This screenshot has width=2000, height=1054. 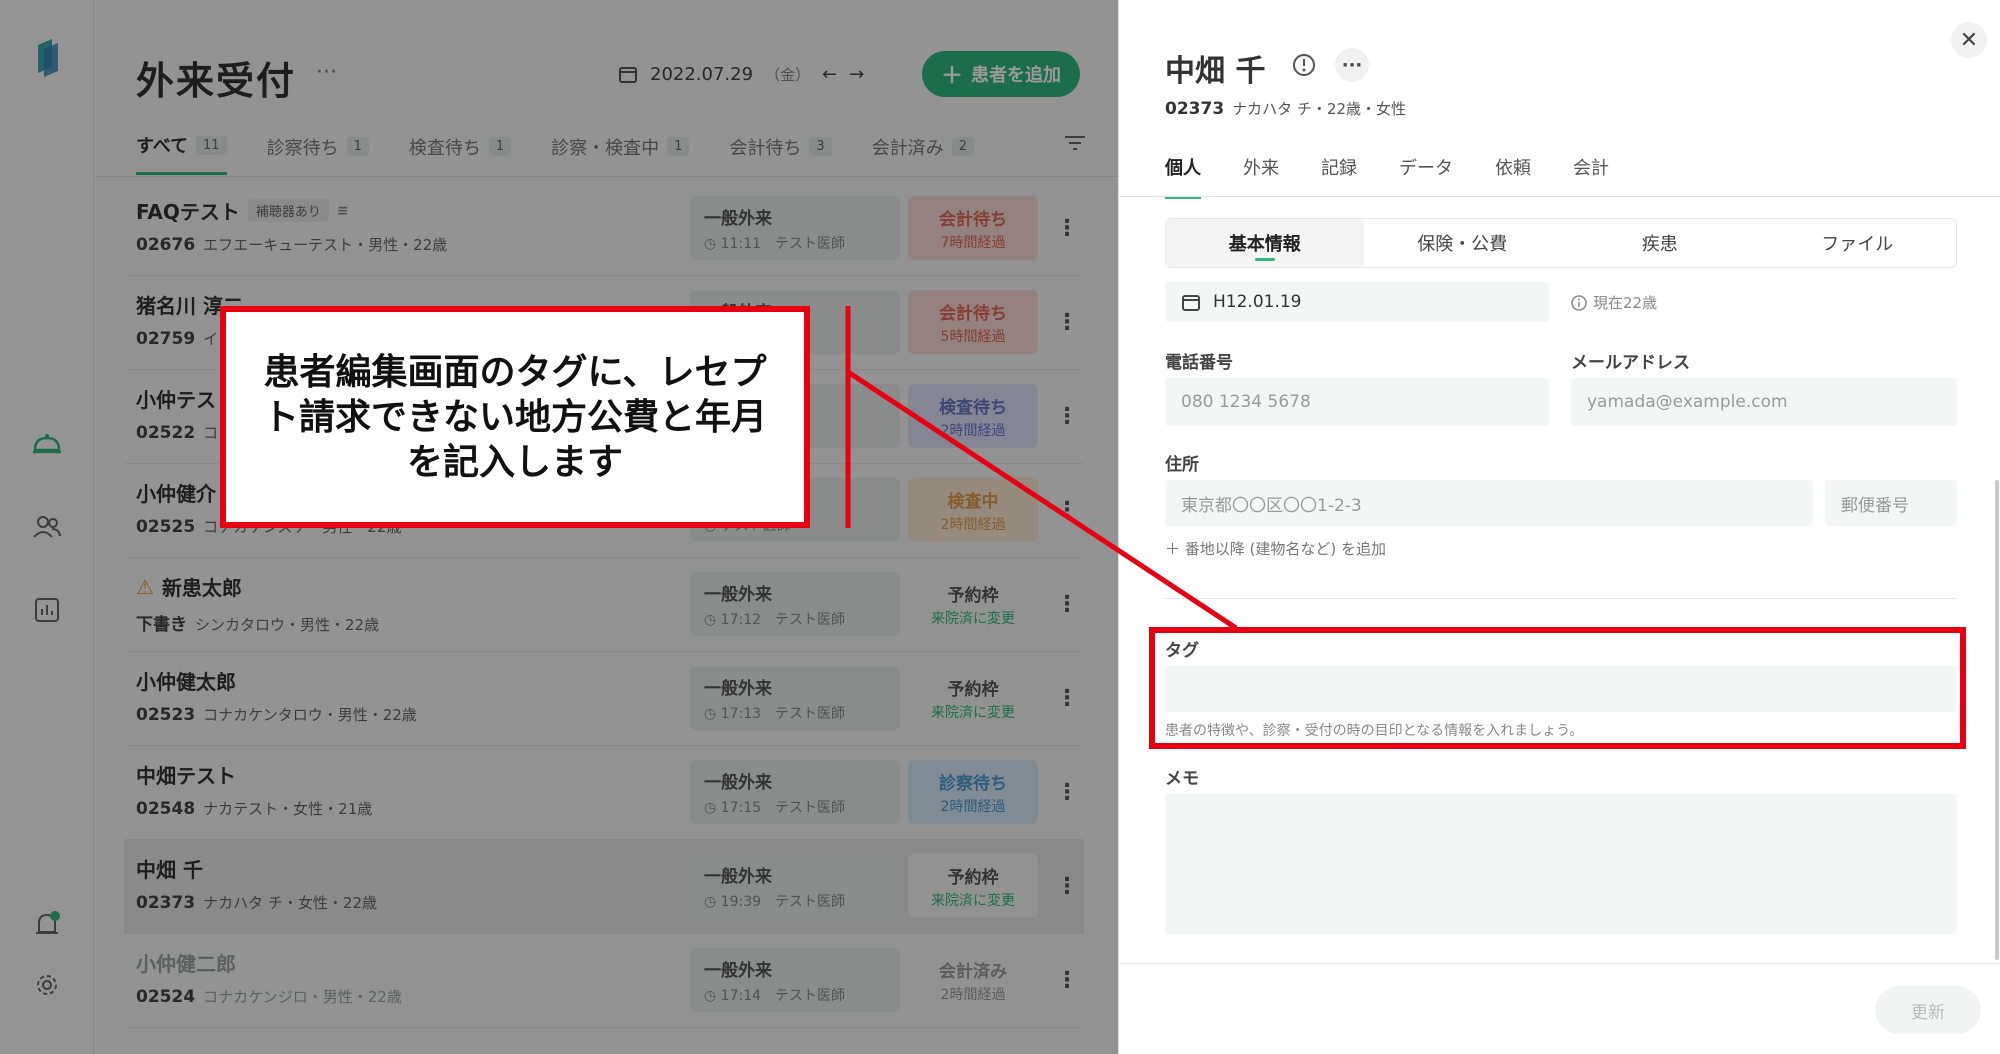 What do you see at coordinates (1969, 40) in the screenshot?
I see `close-icon: ✕` at bounding box center [1969, 40].